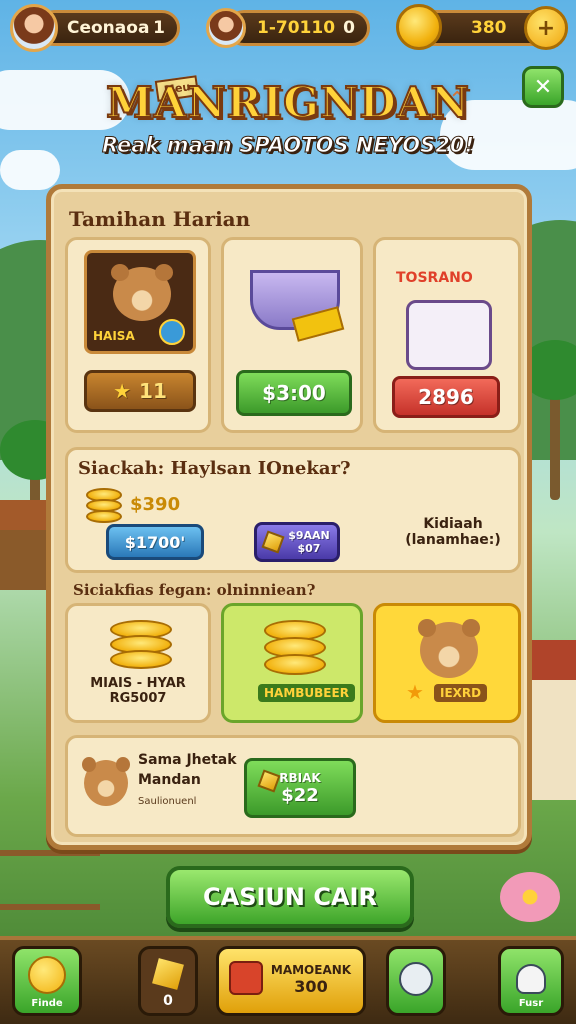 The width and height of the screenshot is (576, 1024). I want to click on nav-find-label: Finde, so click(47, 1003).